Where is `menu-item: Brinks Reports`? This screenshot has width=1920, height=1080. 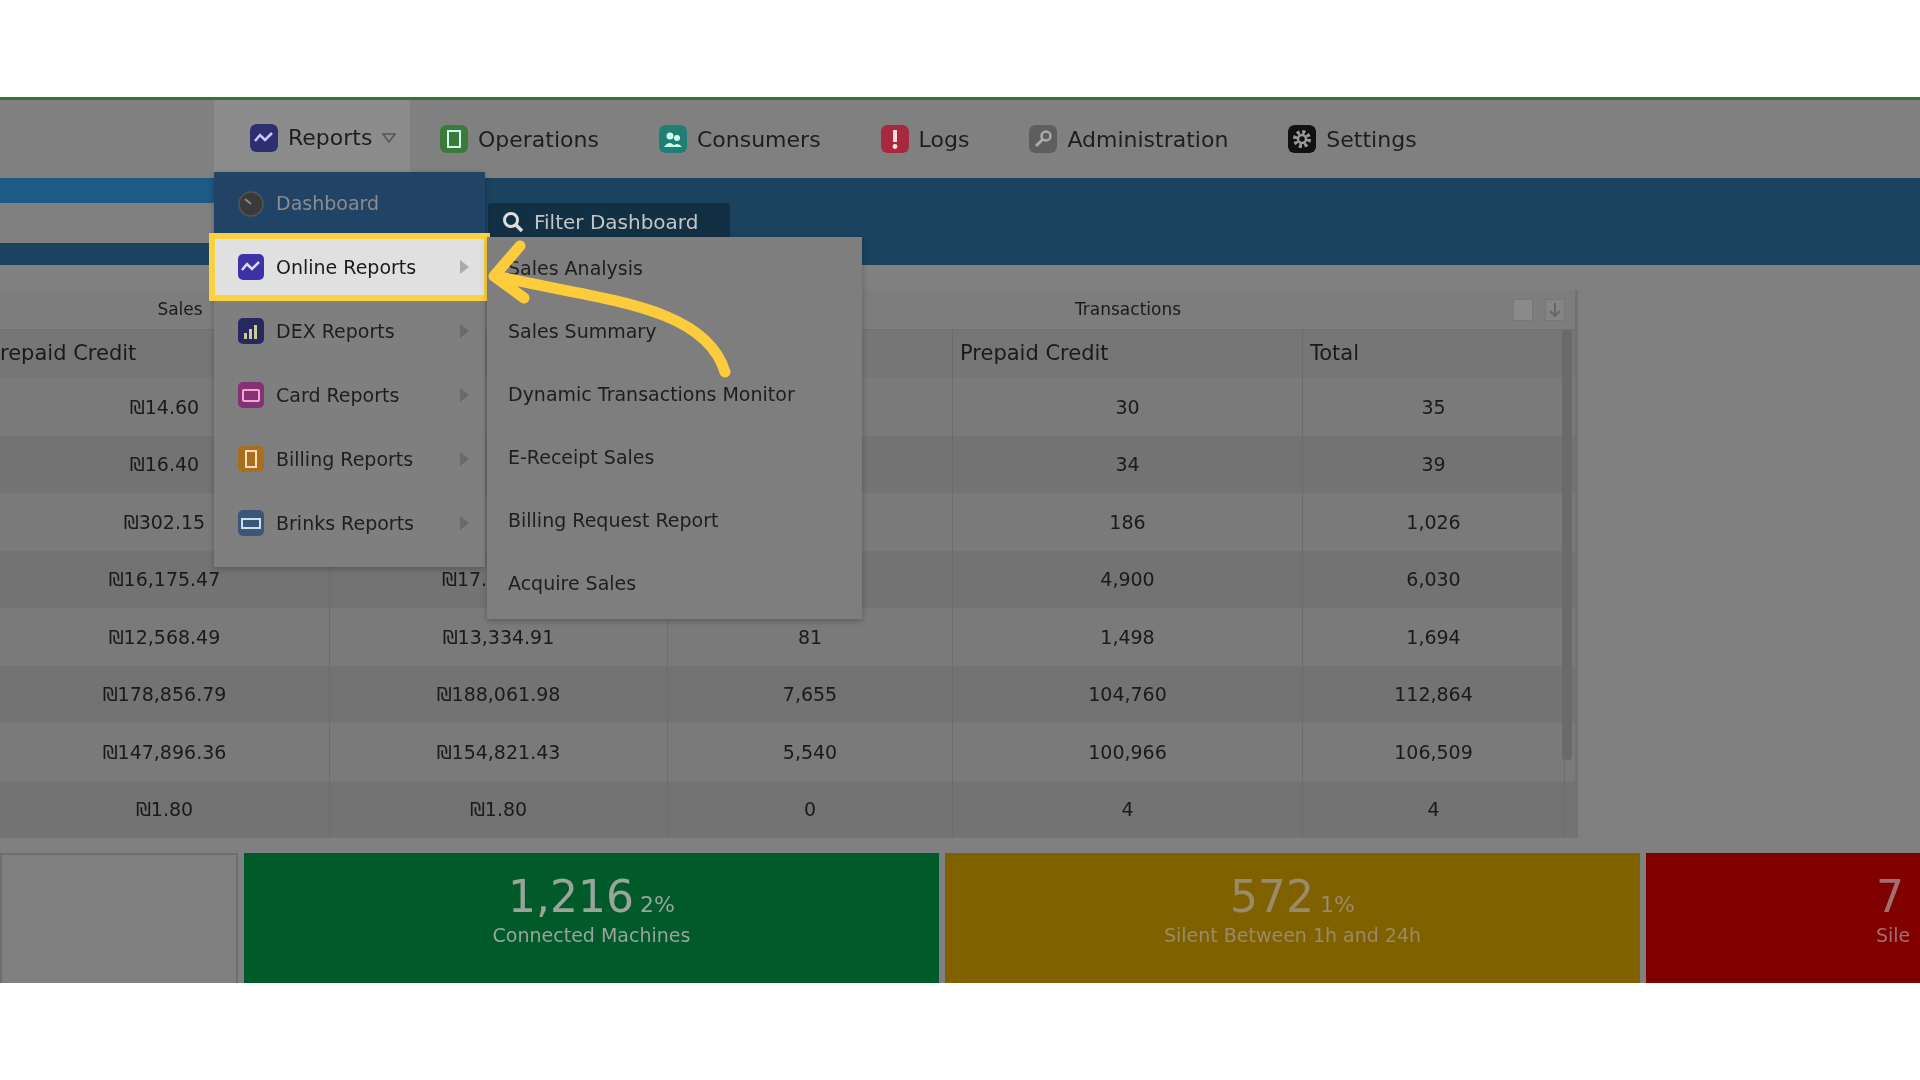
menu-item: Brinks Reports is located at coordinates (349, 523).